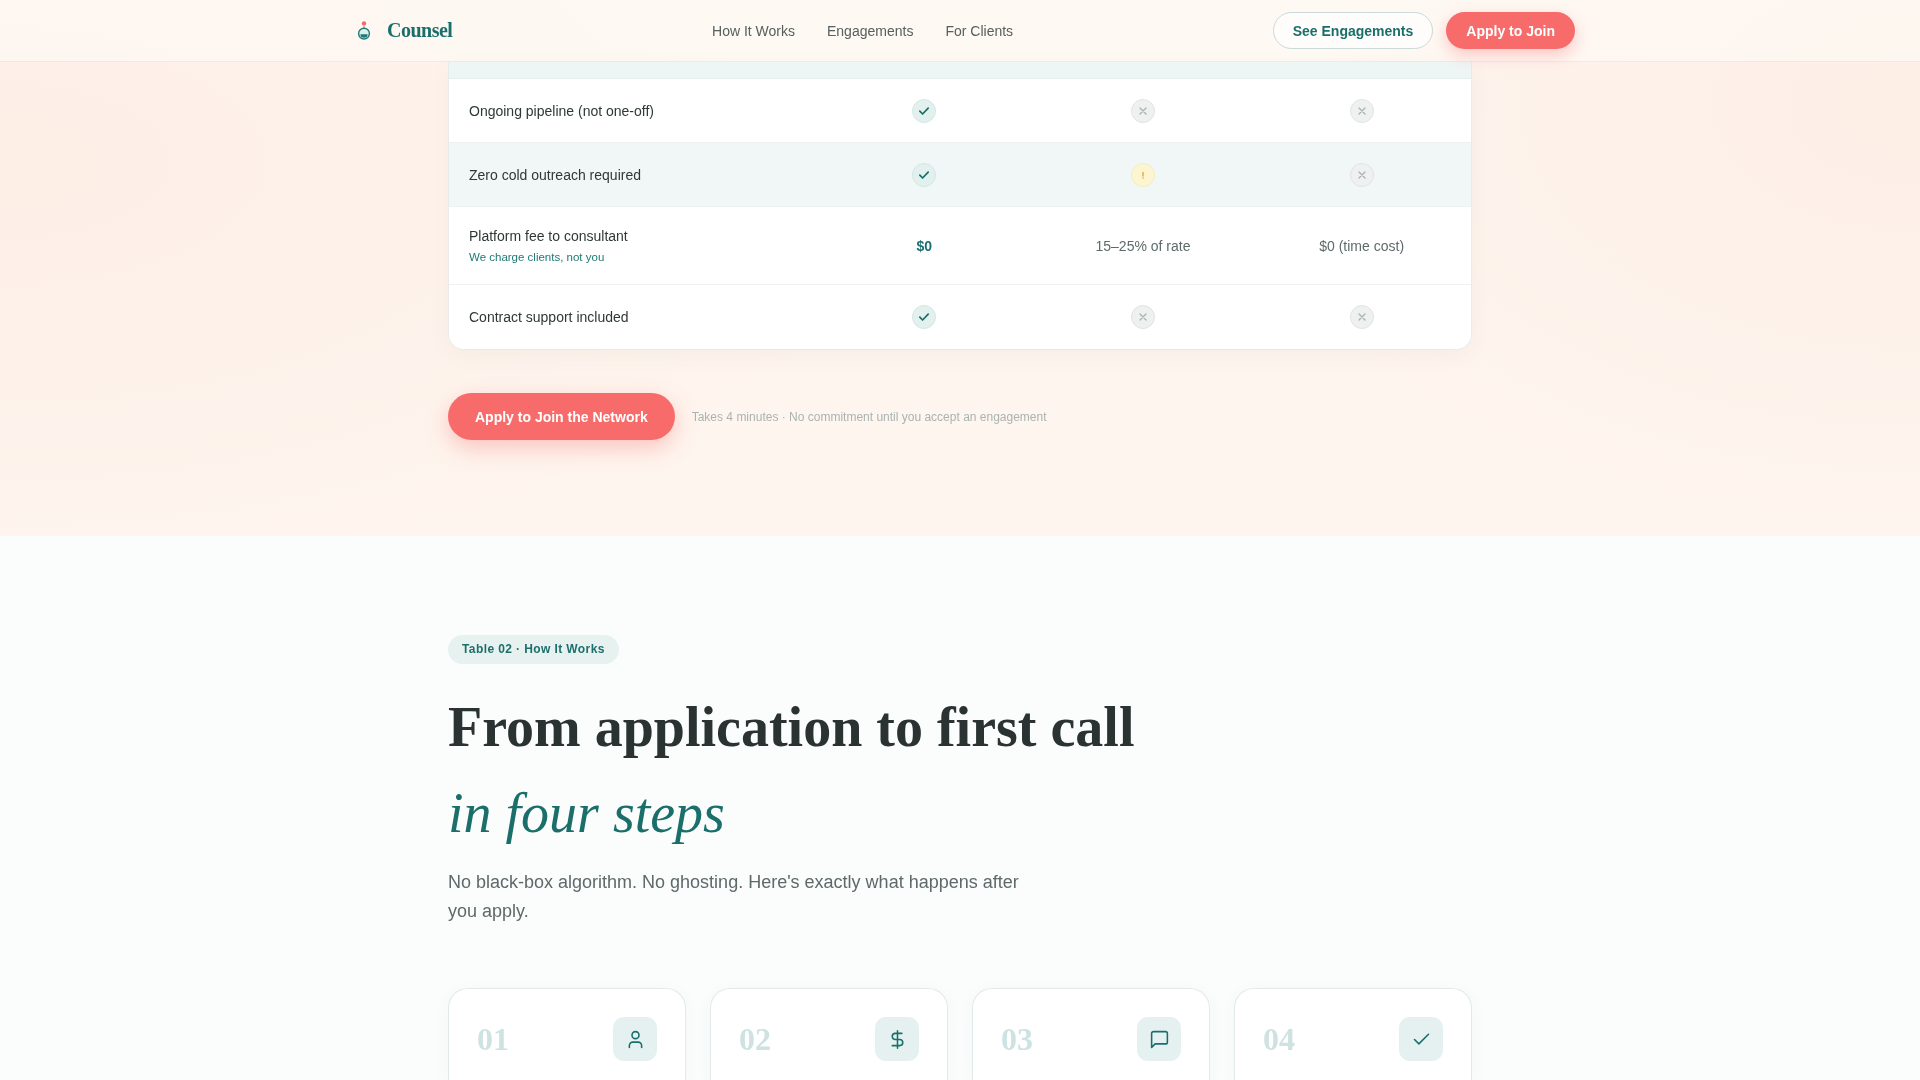 The image size is (1920, 1080). I want to click on section-tag: Table 02 · How It Works, so click(533, 649).